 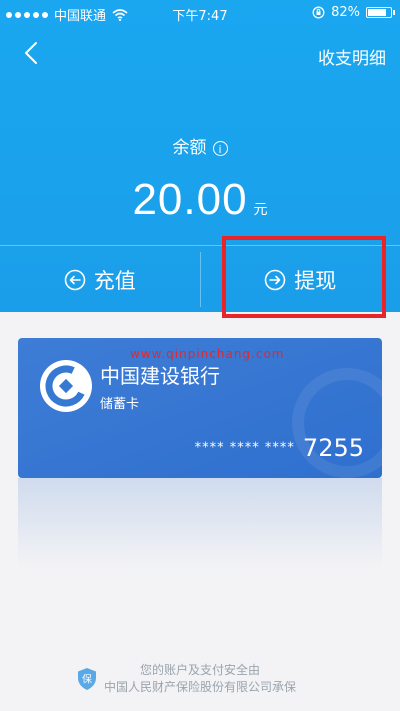 What do you see at coordinates (244, 448) in the screenshot?
I see `card-number-masked: **** **** ****` at bounding box center [244, 448].